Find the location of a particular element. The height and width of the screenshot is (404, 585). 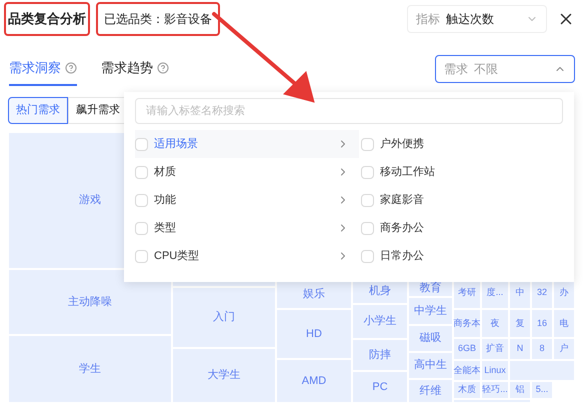

treemap-cell: 磁吸 is located at coordinates (430, 338).